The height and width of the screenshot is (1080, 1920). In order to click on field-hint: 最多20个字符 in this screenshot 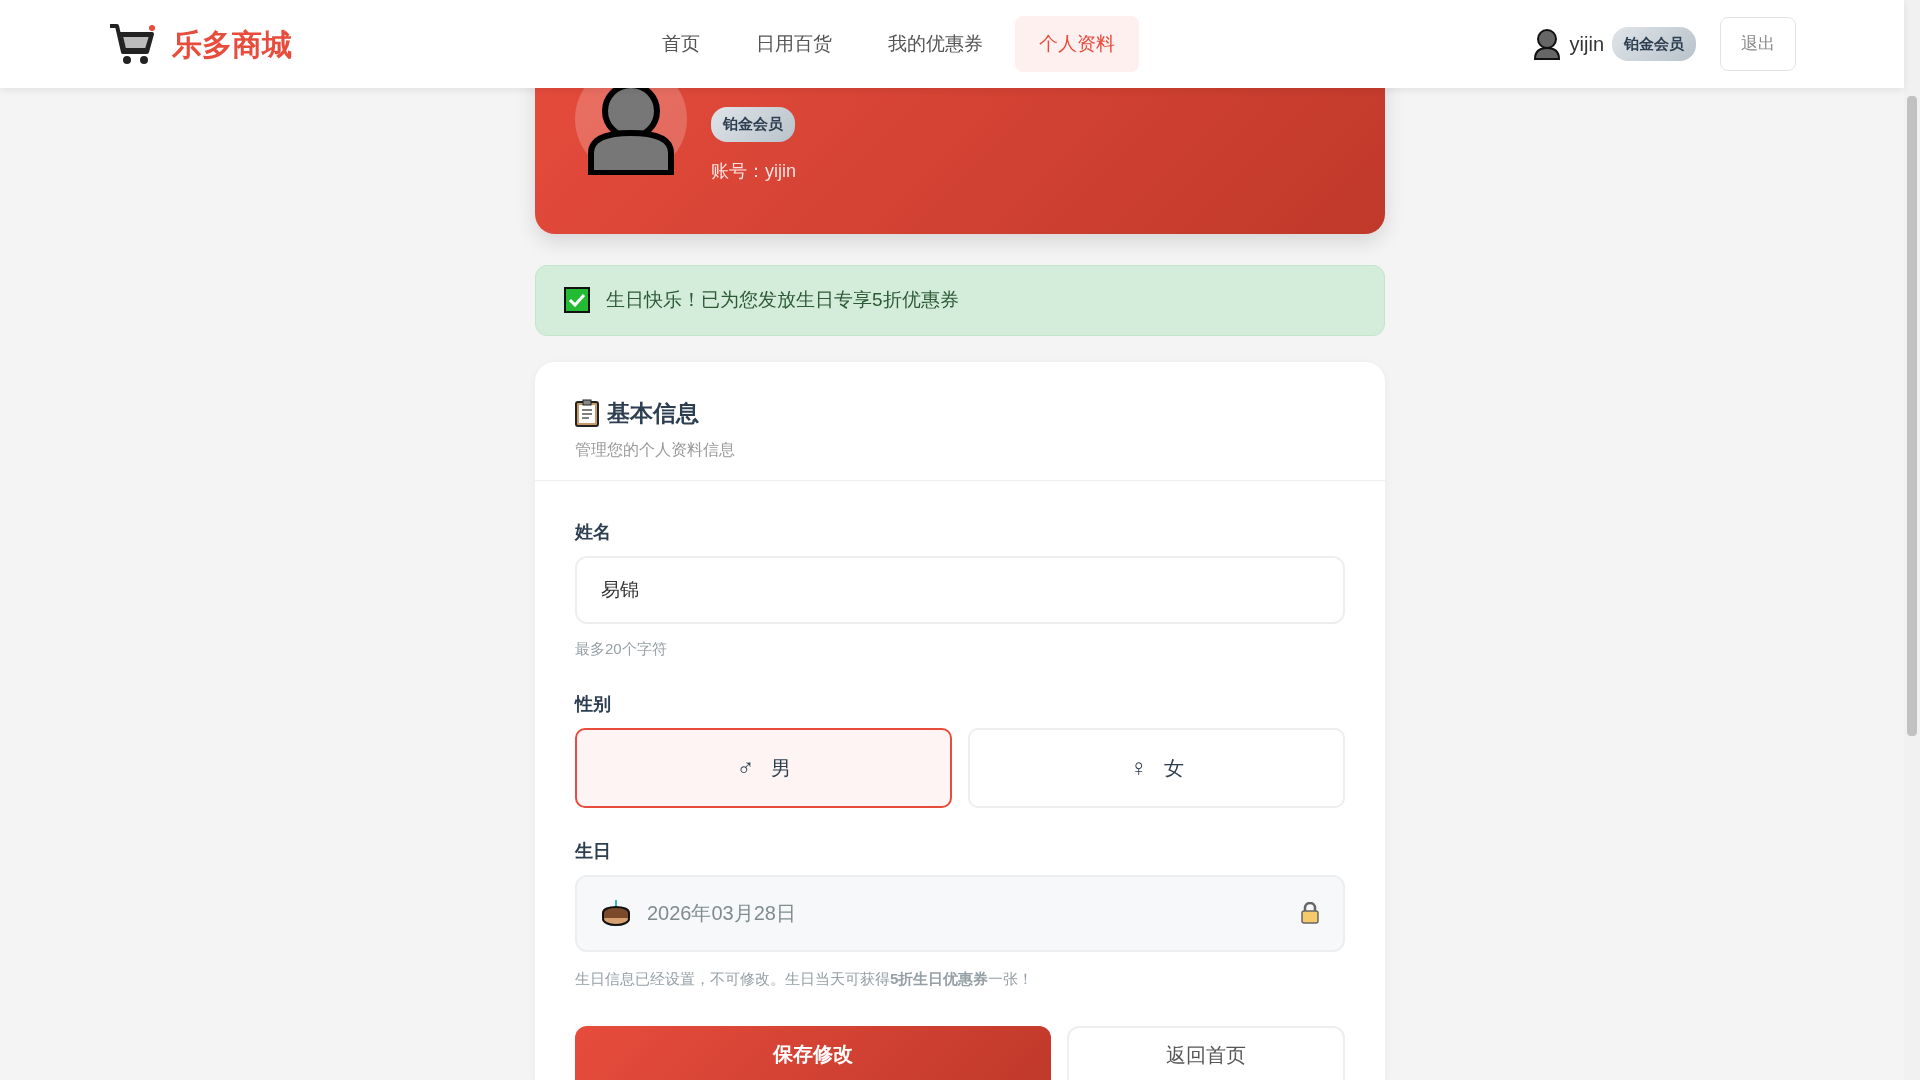, I will do `click(621, 649)`.